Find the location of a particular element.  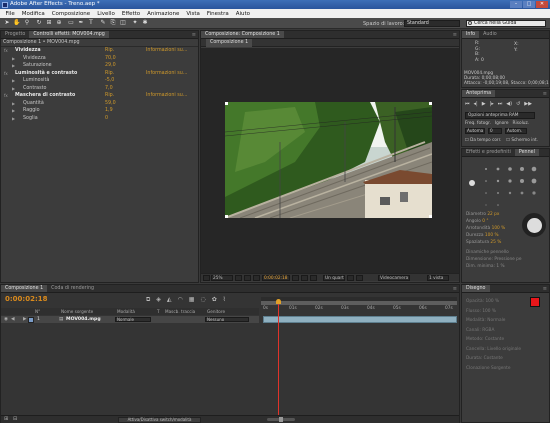

selection-tool-icon: ➤ is located at coordinates (7, 23).